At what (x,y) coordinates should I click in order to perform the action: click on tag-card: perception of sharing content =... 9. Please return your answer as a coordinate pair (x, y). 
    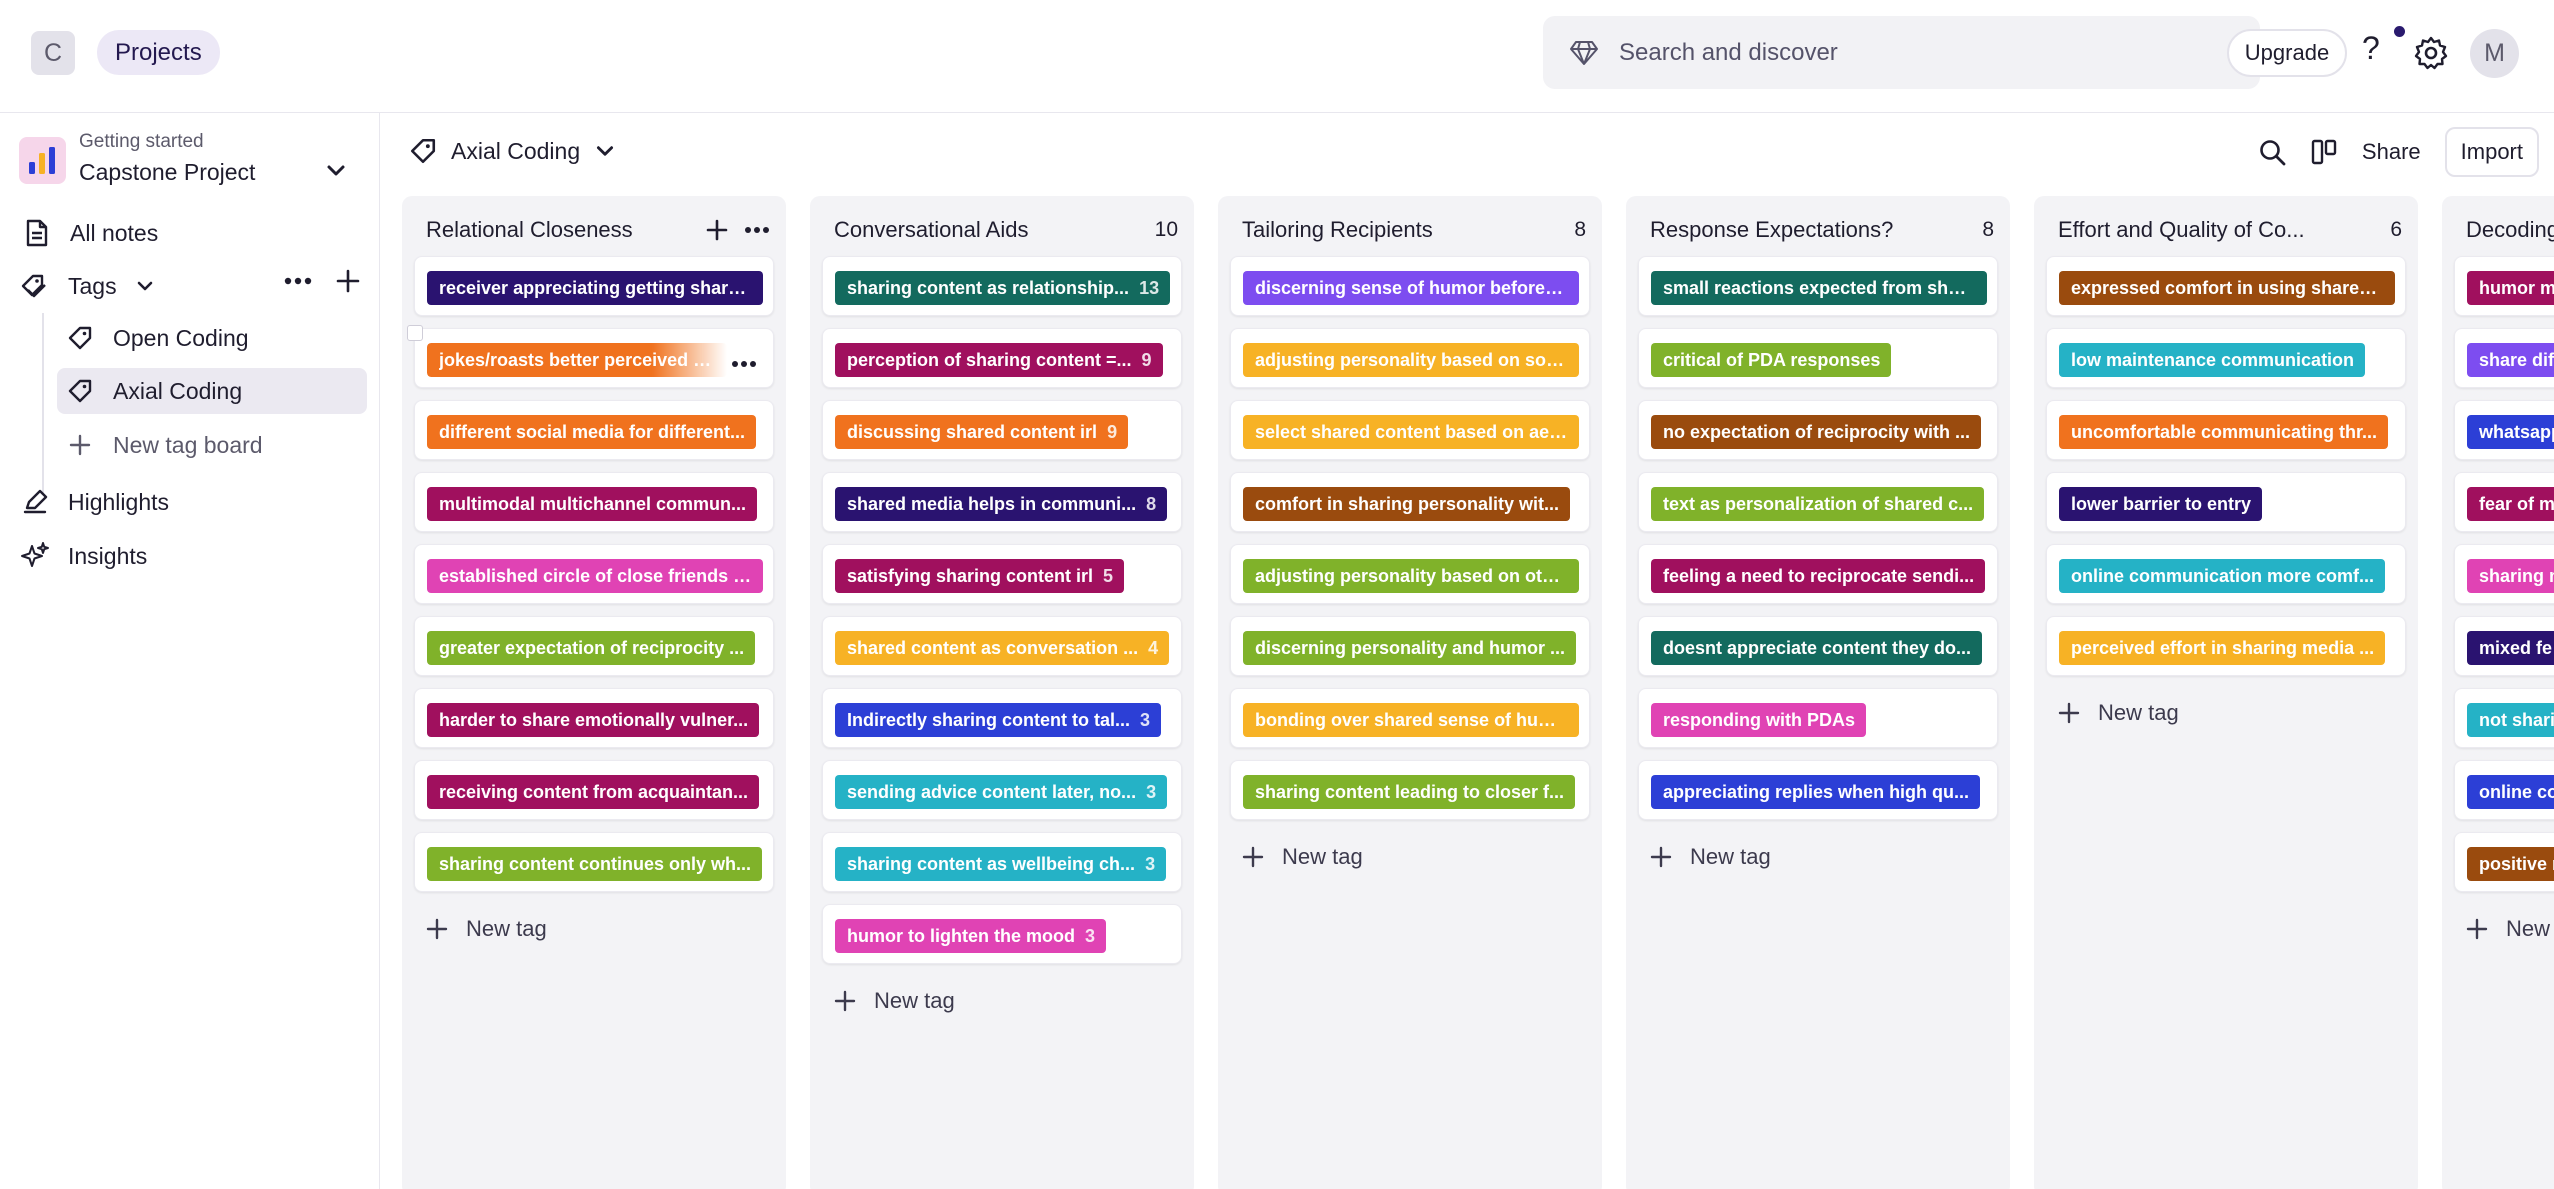
    Looking at the image, I should click on (1002, 358).